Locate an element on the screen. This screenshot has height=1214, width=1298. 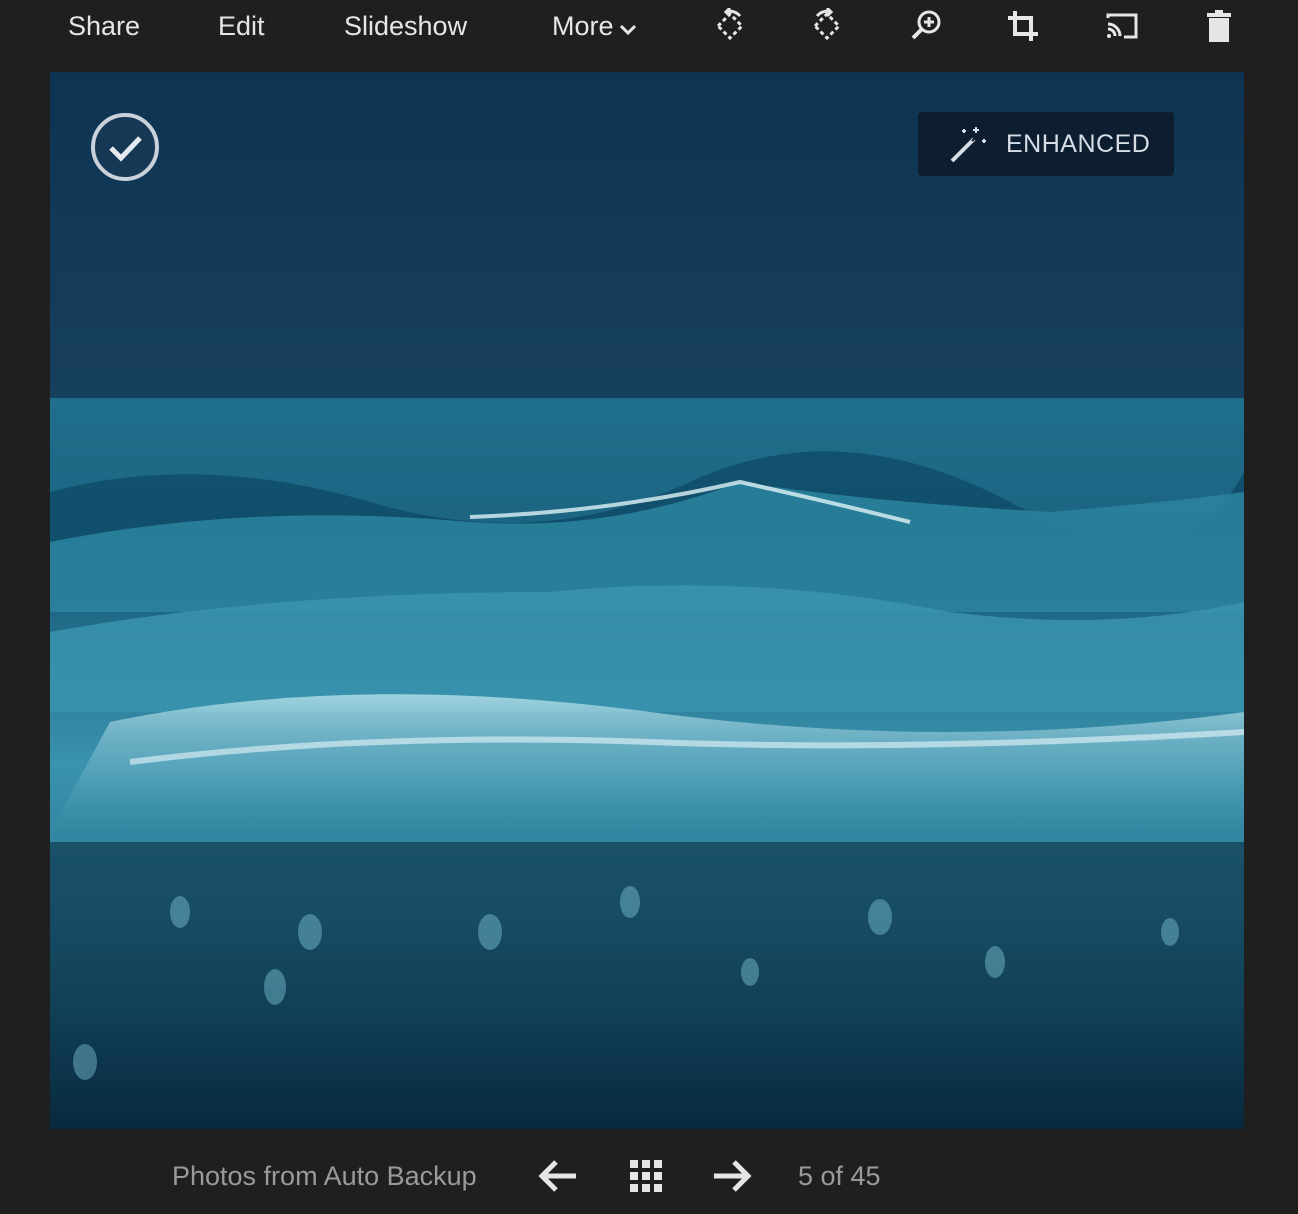
edit-button: Edit is located at coordinates (241, 26).